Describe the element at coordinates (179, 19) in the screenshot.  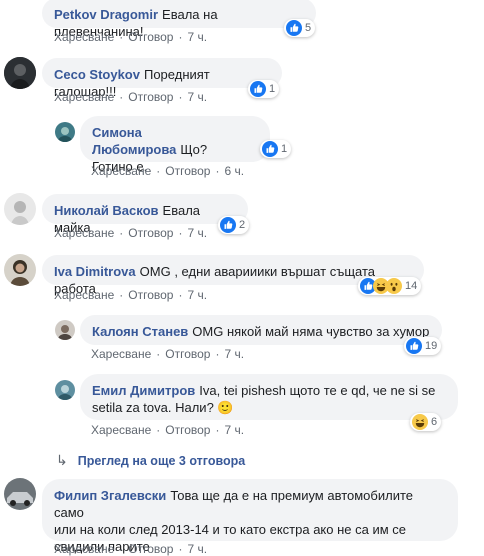
I see `comment-bubble: Petkov Dragomir Евала на плевенчанина!` at that location.